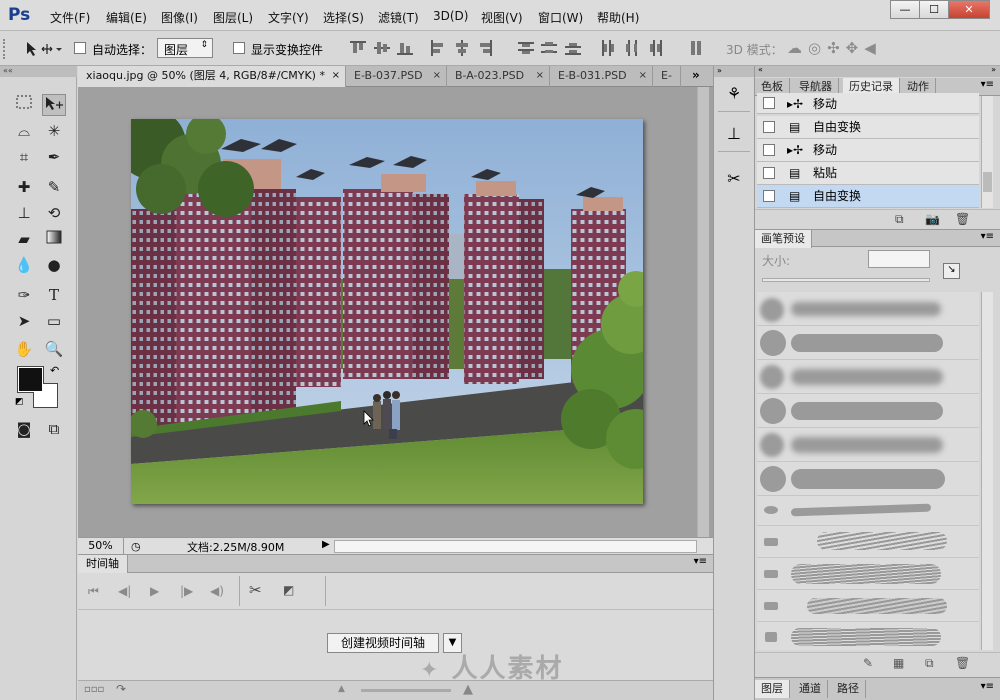 Image resolution: width=1000 pixels, height=700 pixels. Describe the element at coordinates (179, 17) in the screenshot. I see `menu-image: 图像(I)` at that location.